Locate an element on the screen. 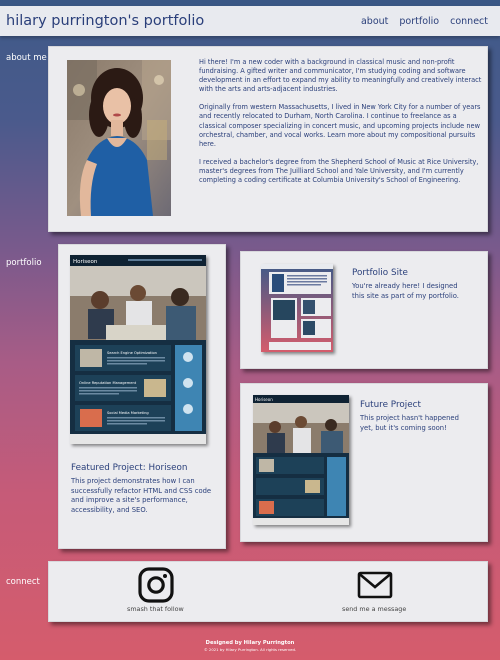  email-label: send me a message is located at coordinates (374, 609).